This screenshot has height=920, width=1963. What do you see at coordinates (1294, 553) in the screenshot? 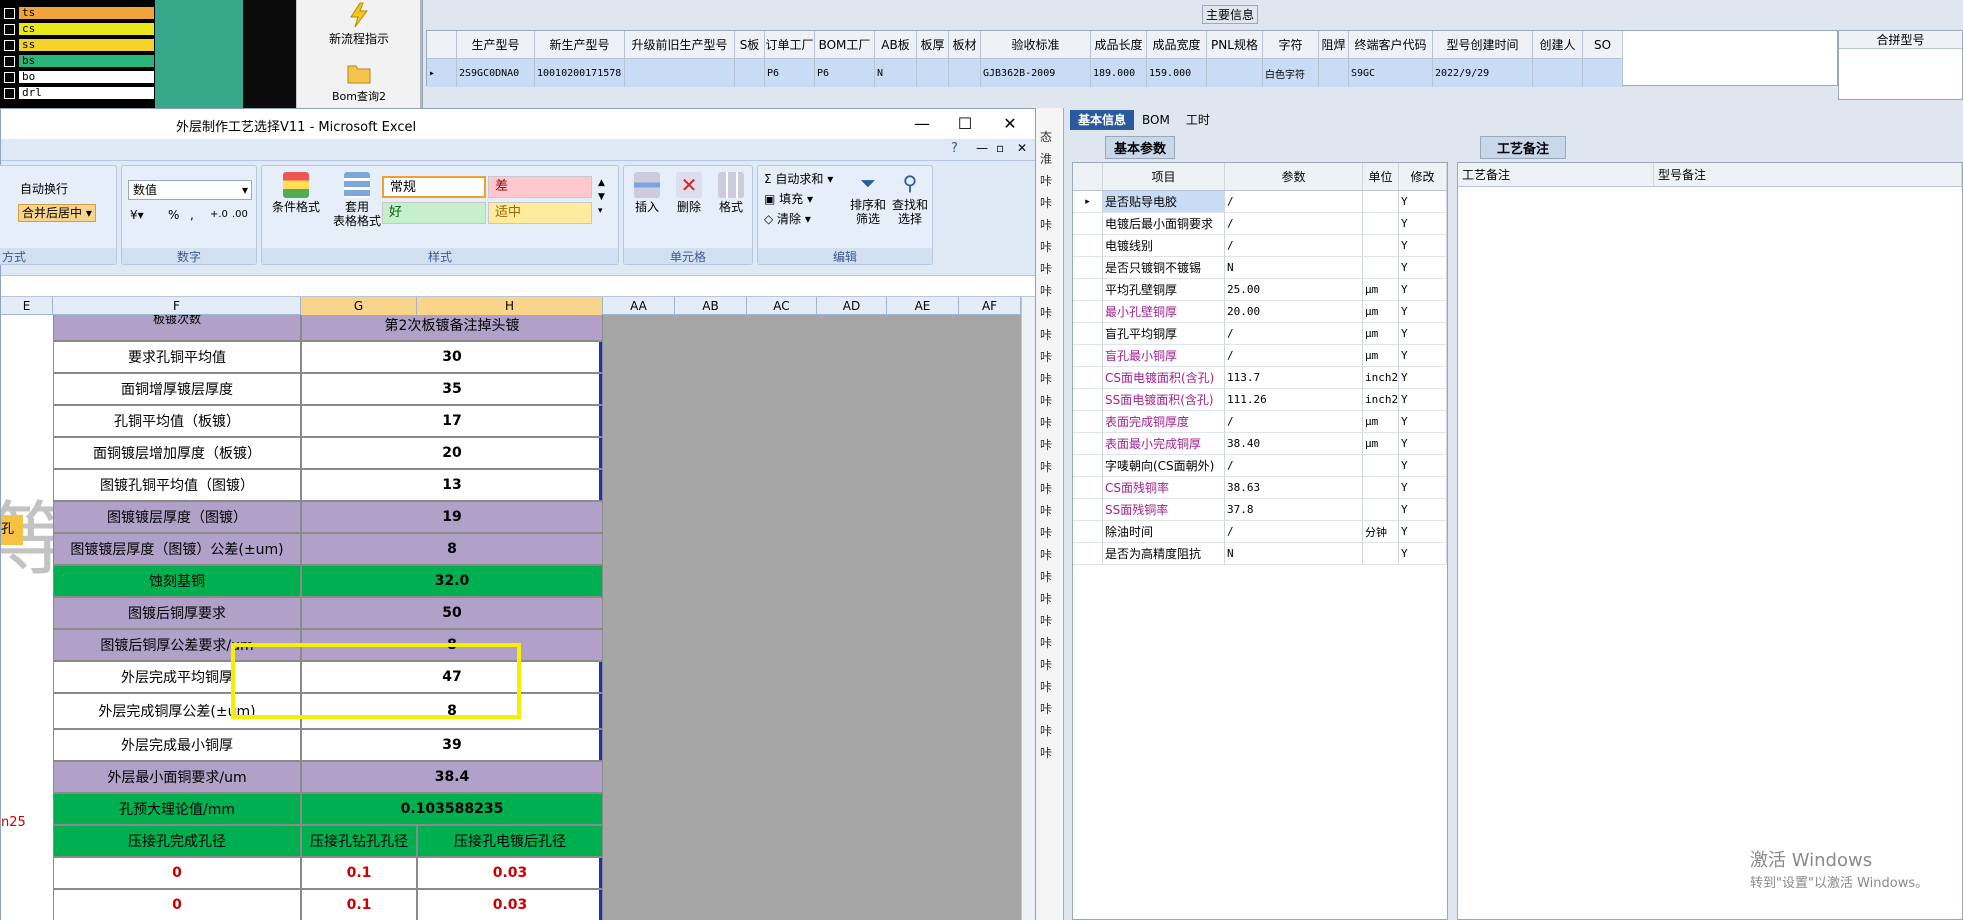
I see `param-cell: N` at bounding box center [1294, 553].